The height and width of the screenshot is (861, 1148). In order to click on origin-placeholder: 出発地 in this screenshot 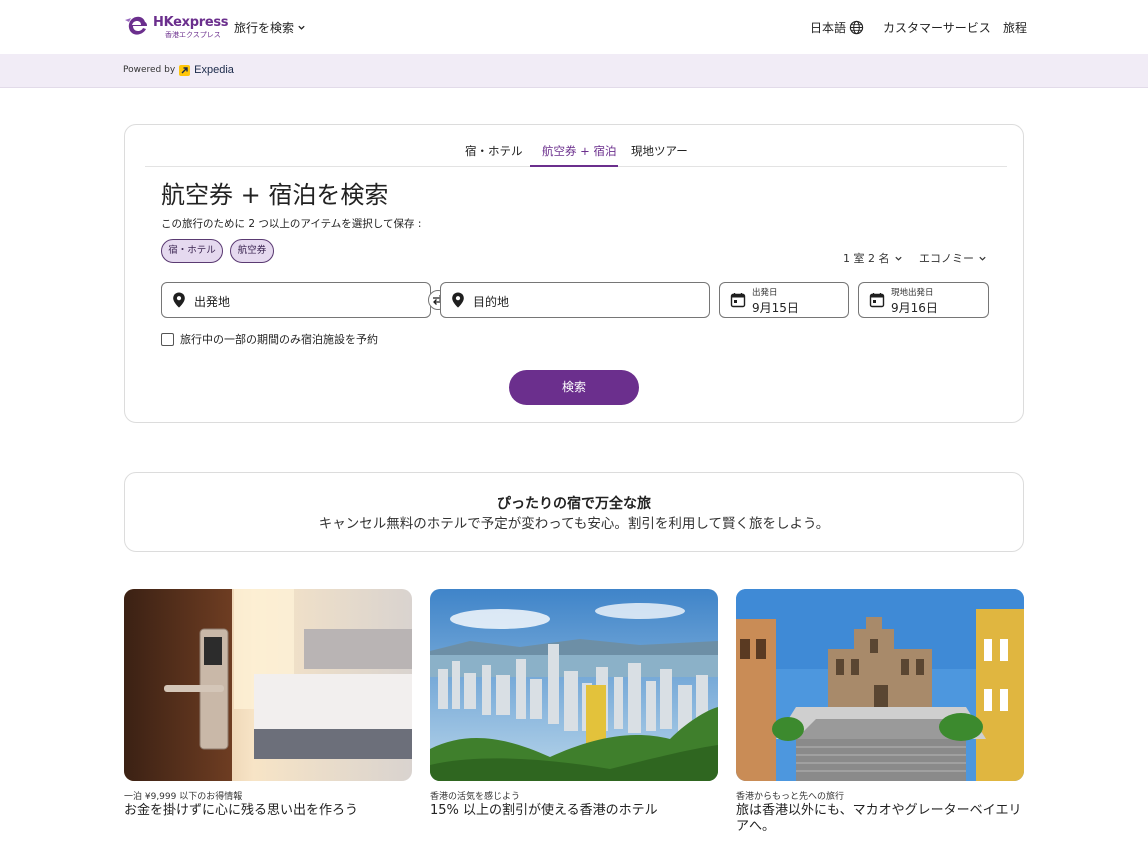, I will do `click(212, 302)`.